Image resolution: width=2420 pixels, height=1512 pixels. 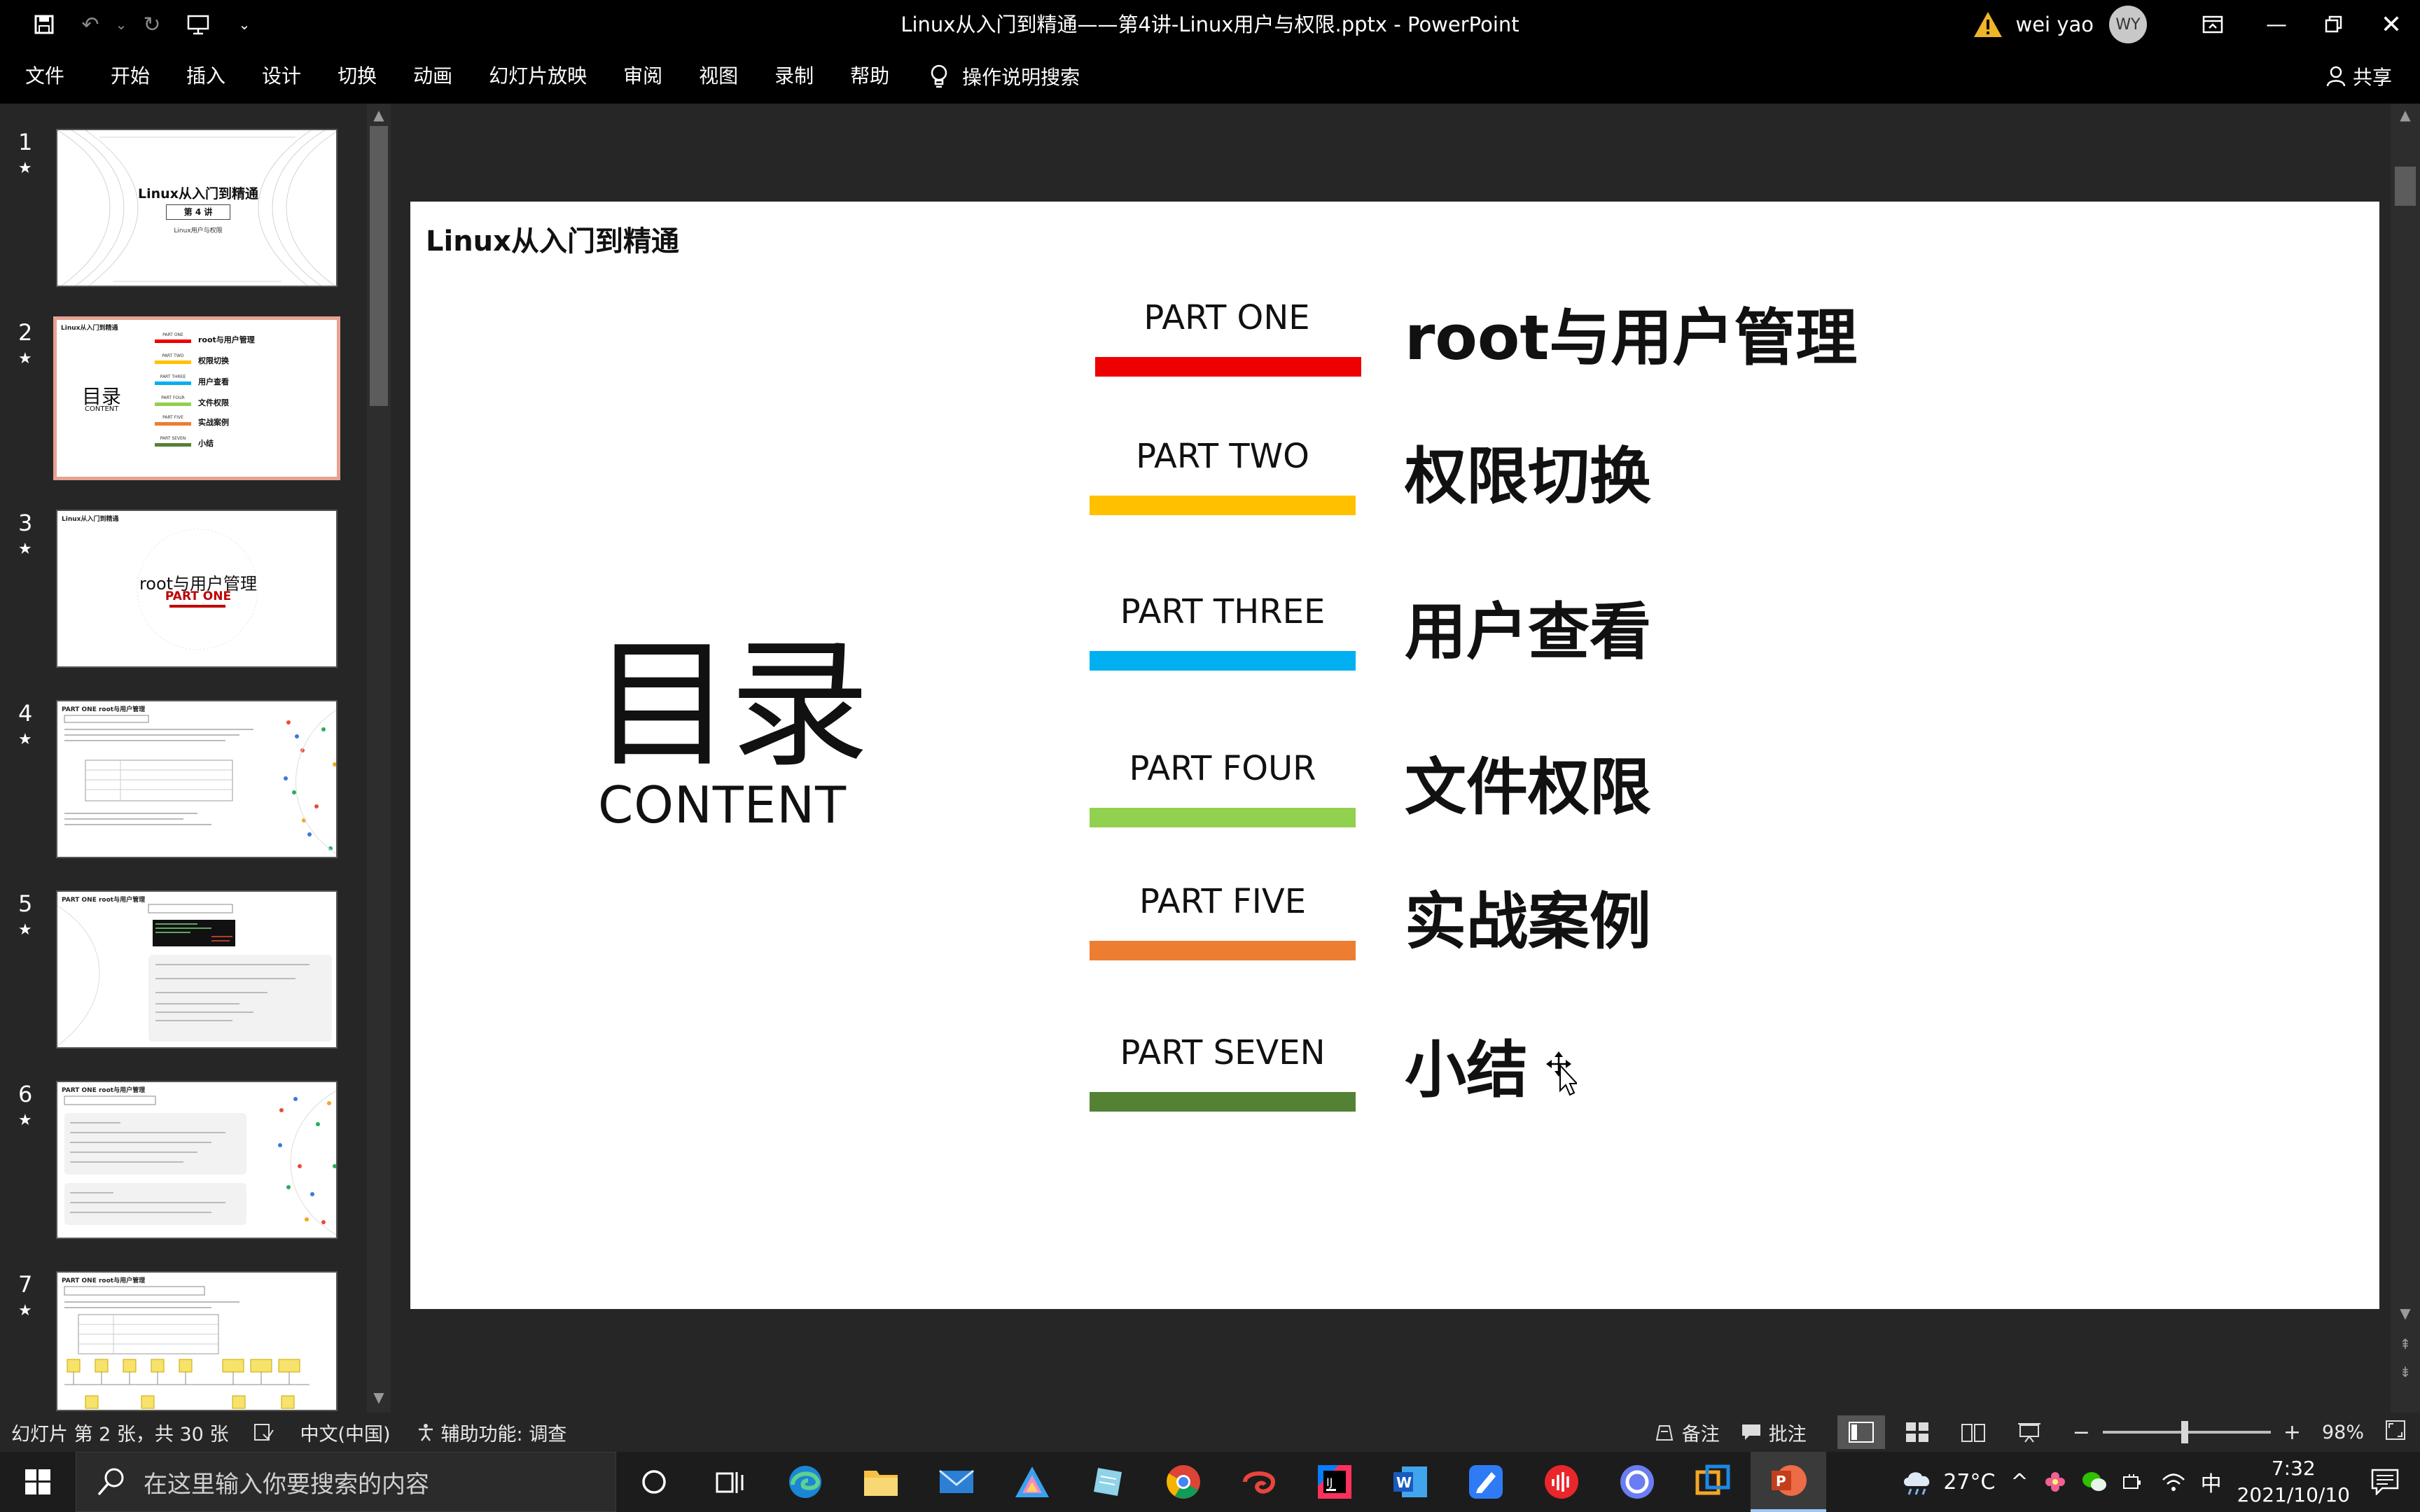 What do you see at coordinates (1637, 1482) in the screenshot?
I see `browser-app-icon` at bounding box center [1637, 1482].